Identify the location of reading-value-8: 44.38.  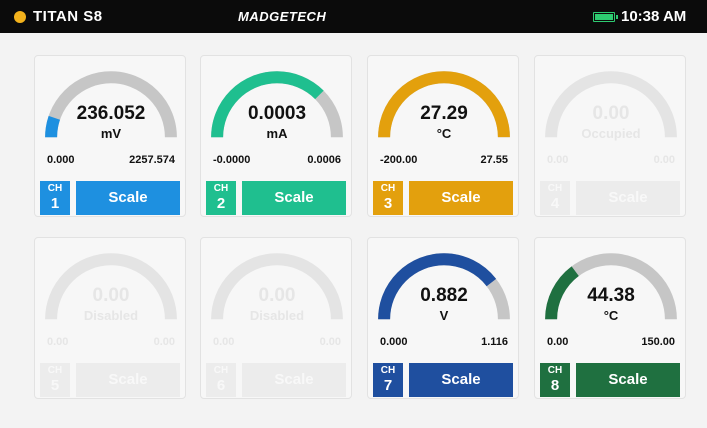
(611, 295).